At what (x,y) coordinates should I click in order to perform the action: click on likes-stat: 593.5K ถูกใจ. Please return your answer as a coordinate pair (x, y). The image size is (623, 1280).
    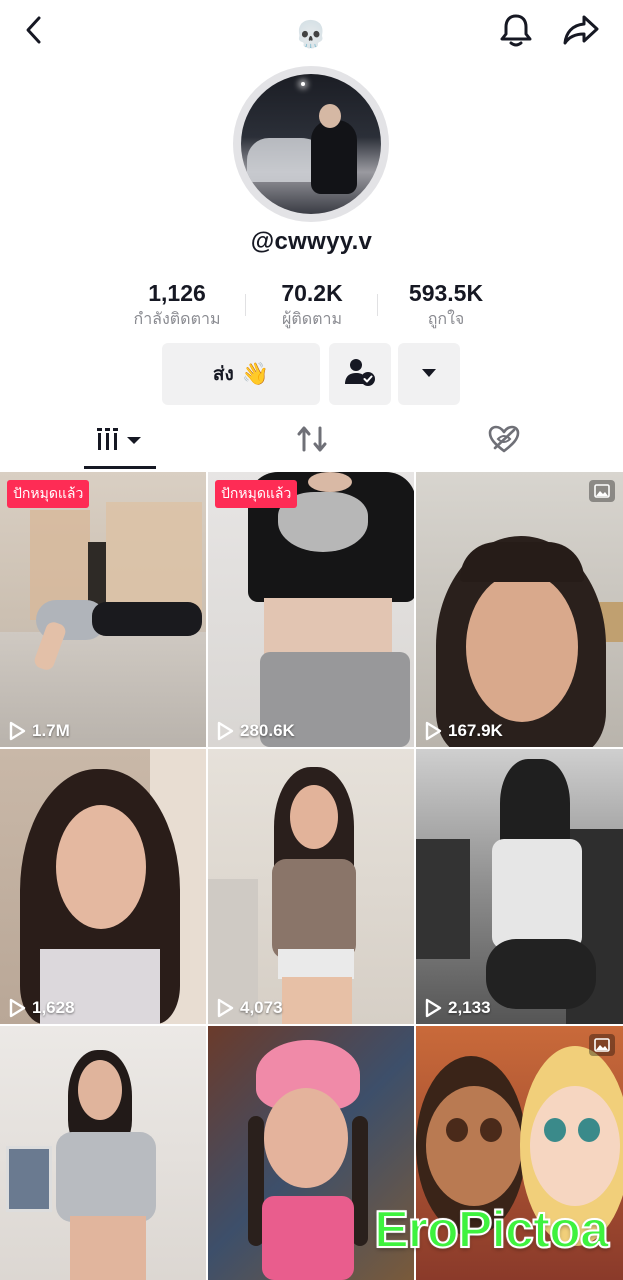
    Looking at the image, I should click on (446, 304).